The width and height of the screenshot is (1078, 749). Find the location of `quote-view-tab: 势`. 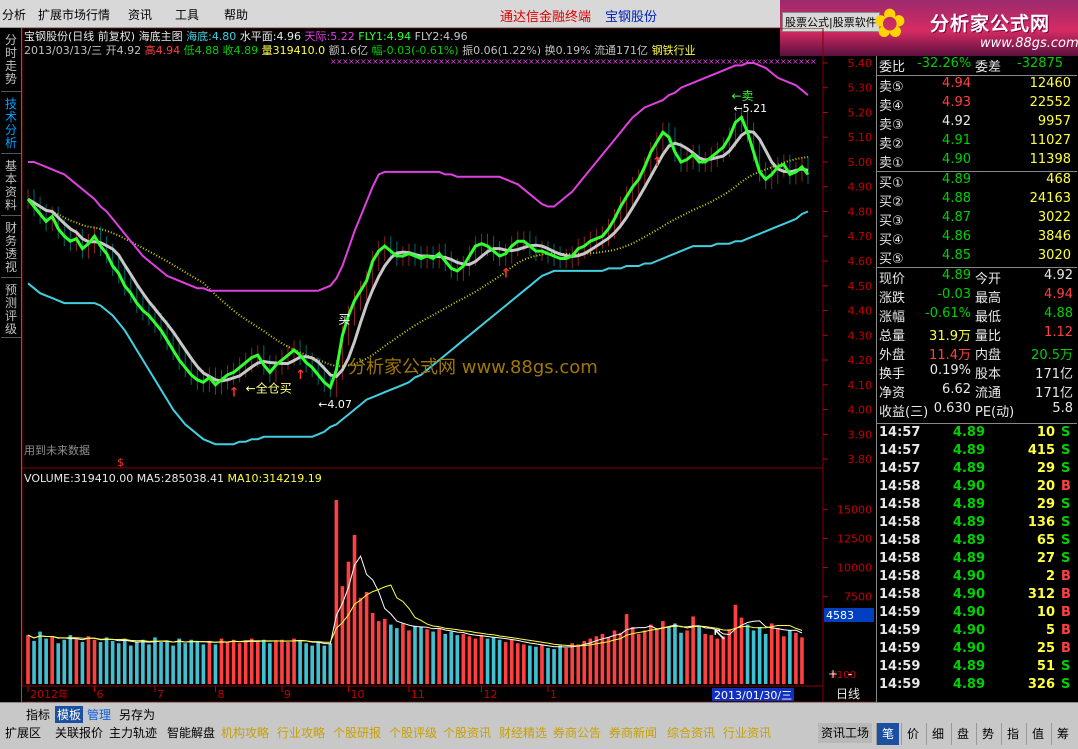

quote-view-tab: 势 is located at coordinates (987, 734).